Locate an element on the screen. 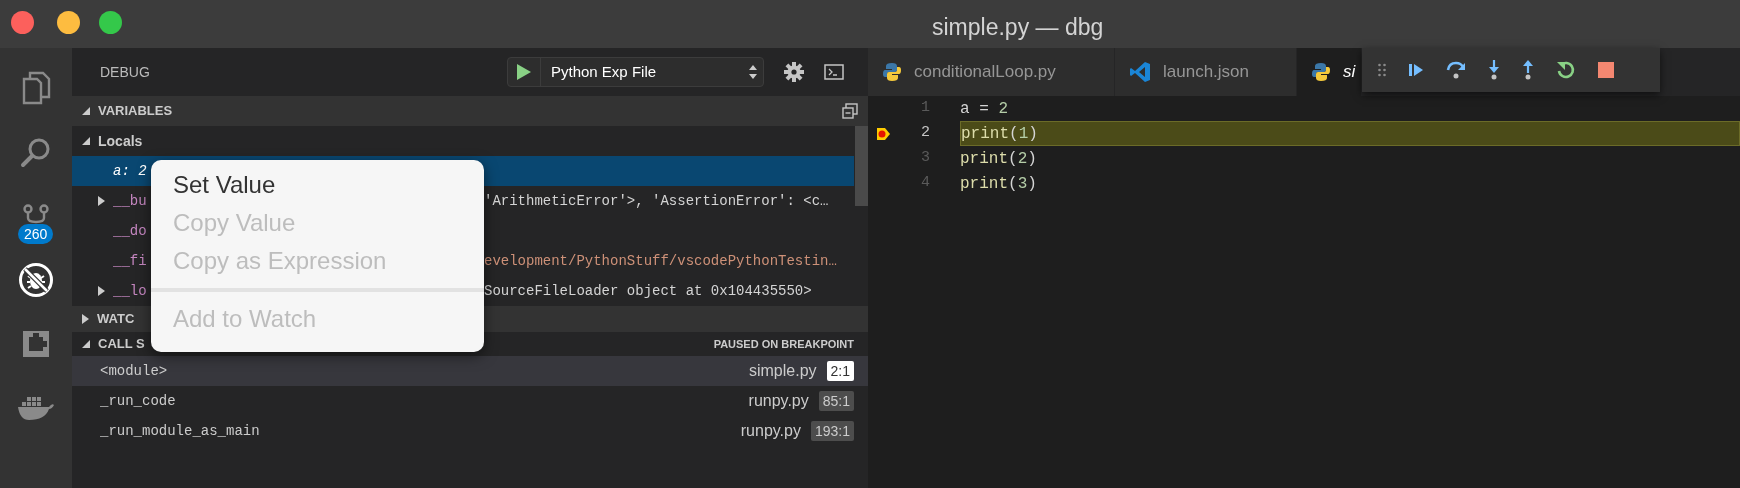 Image resolution: width=1740 pixels, height=488 pixels. code-line: print(3) is located at coordinates (999, 184).